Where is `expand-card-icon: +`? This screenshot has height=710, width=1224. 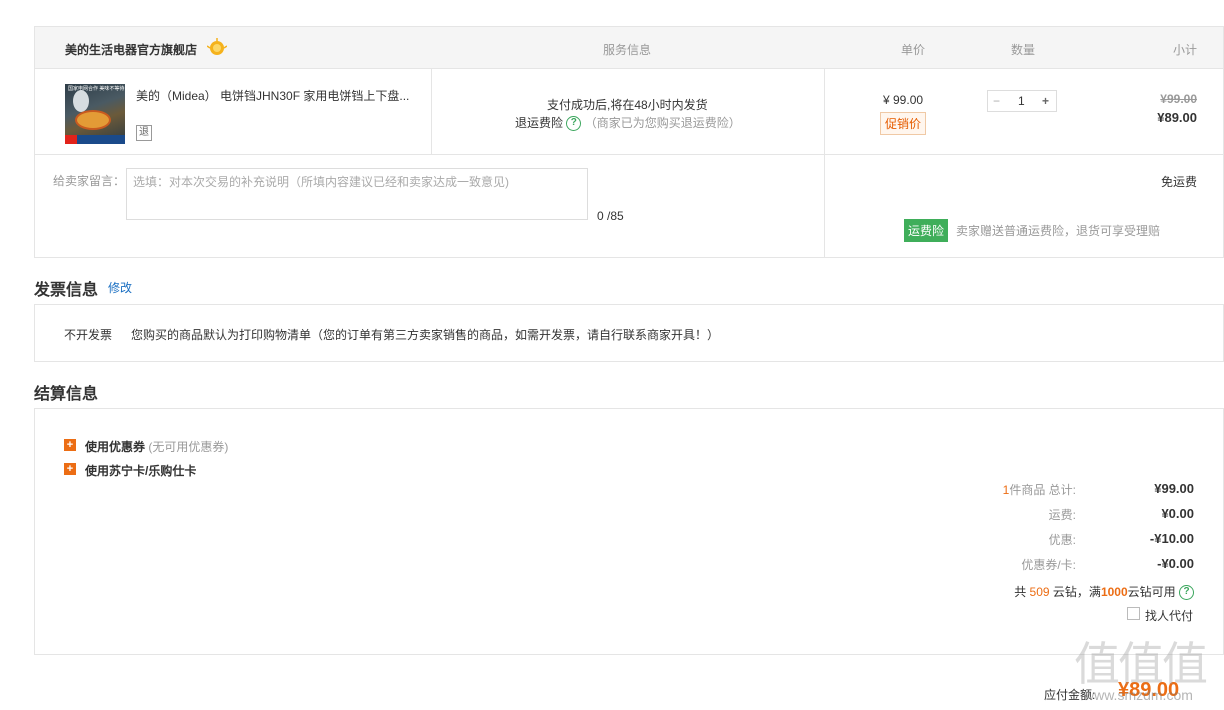
expand-card-icon: + is located at coordinates (70, 469).